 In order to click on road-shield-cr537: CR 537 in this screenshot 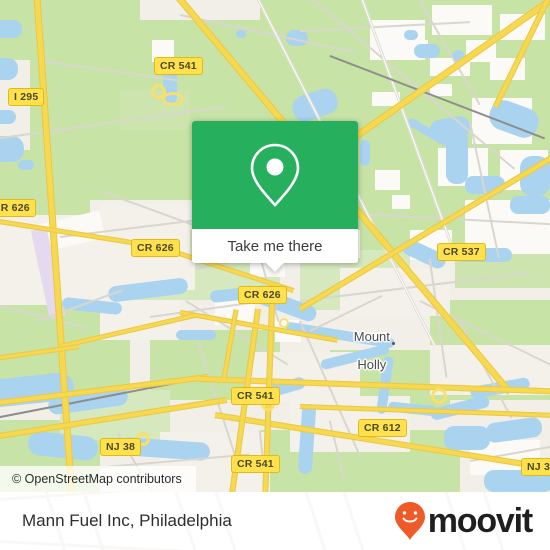, I will do `click(461, 252)`.